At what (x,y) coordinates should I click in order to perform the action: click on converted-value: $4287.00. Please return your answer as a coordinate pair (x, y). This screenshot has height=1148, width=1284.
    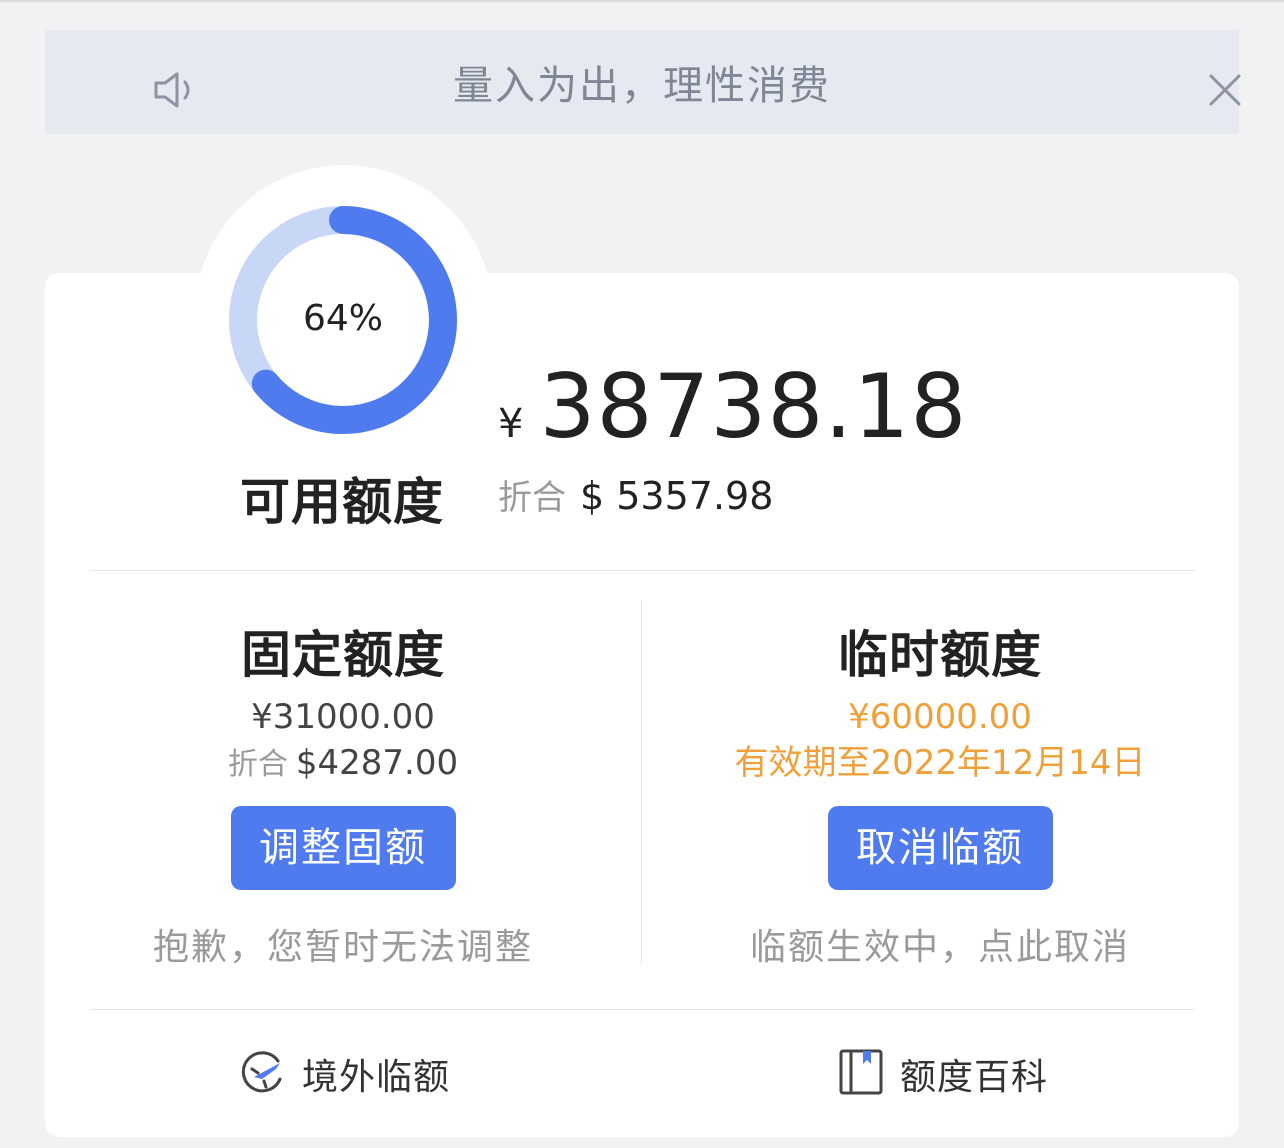
    Looking at the image, I should click on (377, 763).